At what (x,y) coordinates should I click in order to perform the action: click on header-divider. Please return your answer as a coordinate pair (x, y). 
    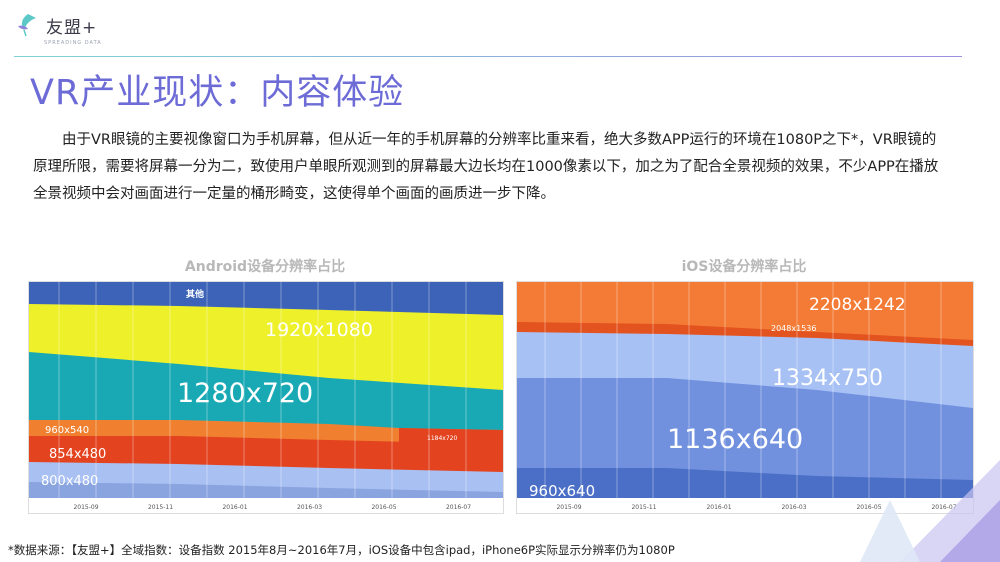
    Looking at the image, I should click on (488, 56).